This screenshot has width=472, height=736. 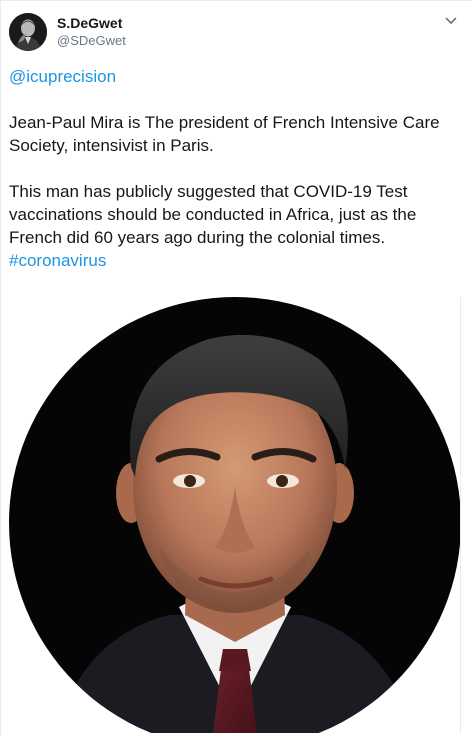 What do you see at coordinates (237, 34) in the screenshot?
I see `tweet-header: S.DeGwet @SDeGwet` at bounding box center [237, 34].